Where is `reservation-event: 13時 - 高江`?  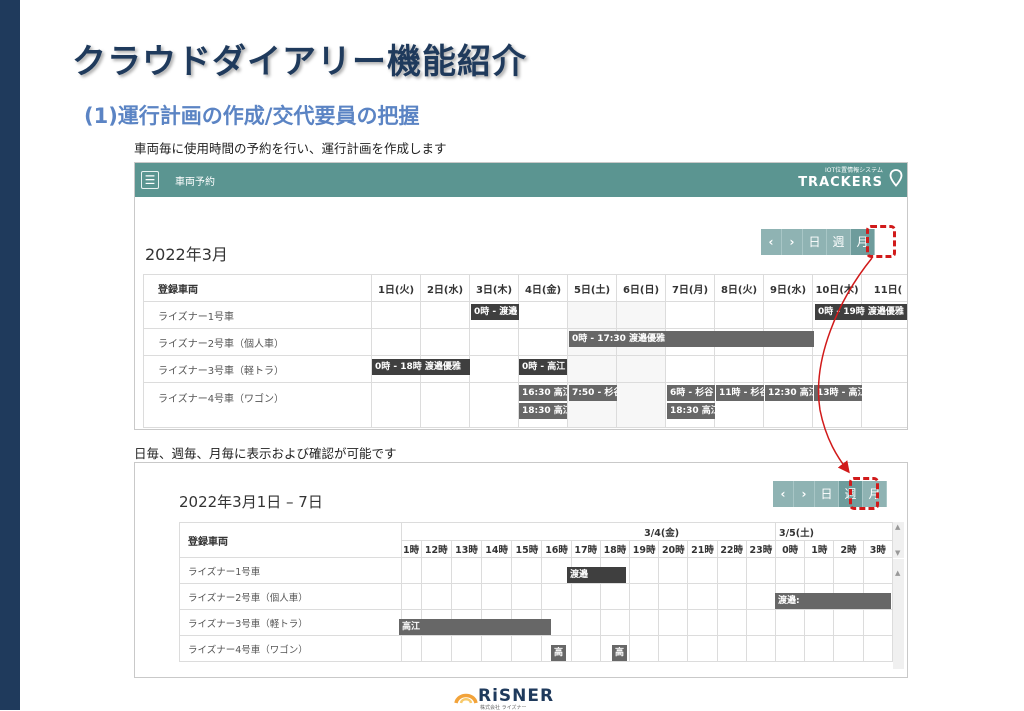
reservation-event: 13時 - 高江 is located at coordinates (838, 393).